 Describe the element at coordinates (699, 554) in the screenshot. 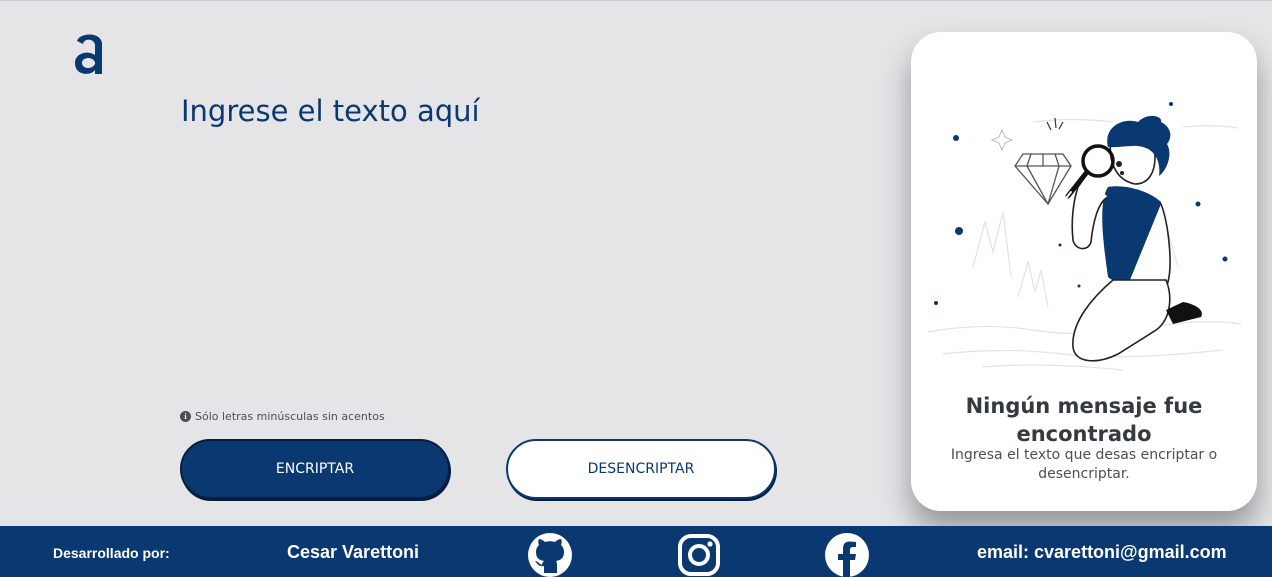

I see `instagram-icon` at that location.